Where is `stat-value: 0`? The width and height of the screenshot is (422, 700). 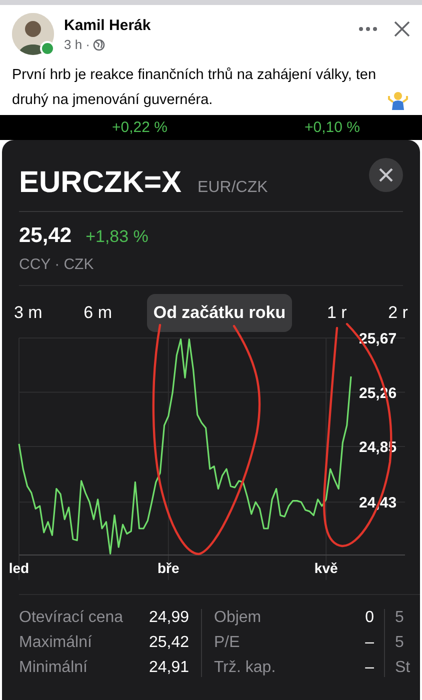 stat-value: 0 is located at coordinates (369, 618).